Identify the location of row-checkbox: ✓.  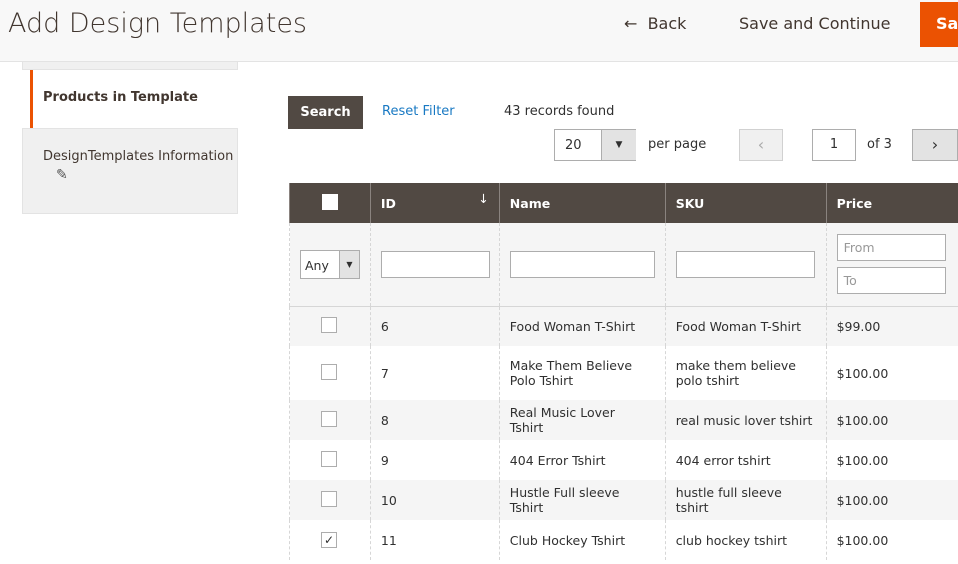
(329, 540).